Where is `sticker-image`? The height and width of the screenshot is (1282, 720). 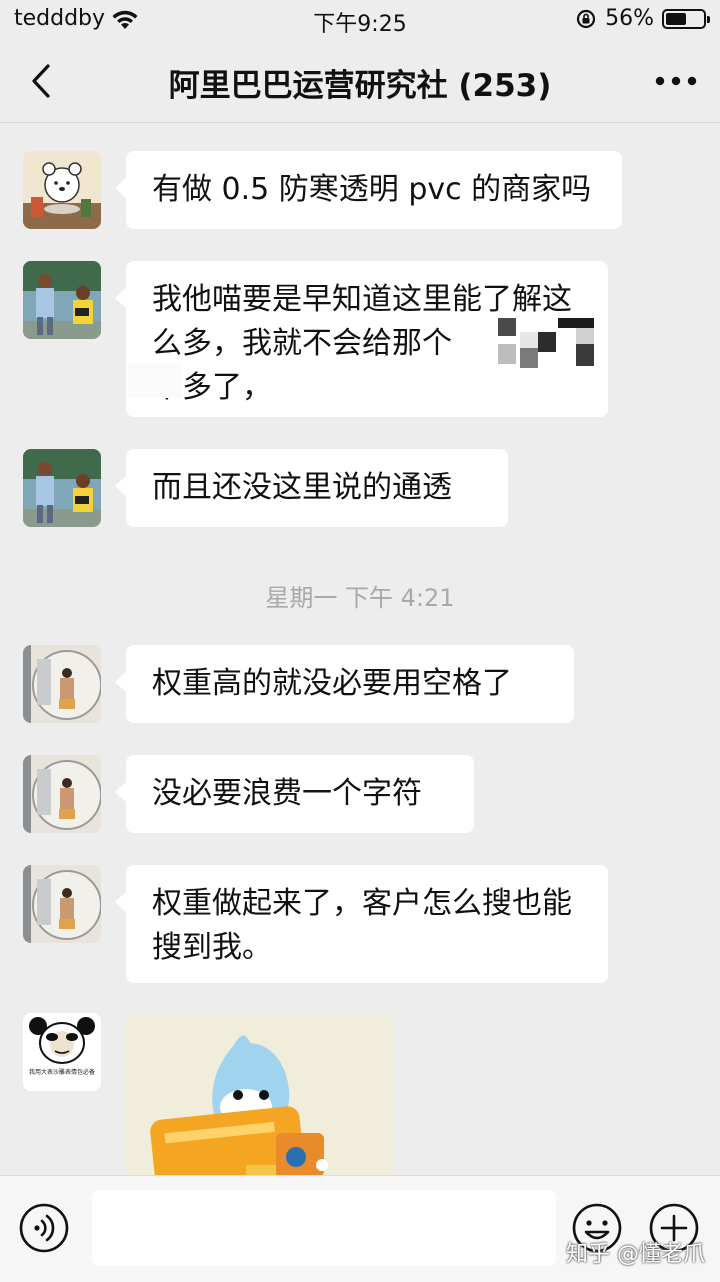 sticker-image is located at coordinates (260, 1100).